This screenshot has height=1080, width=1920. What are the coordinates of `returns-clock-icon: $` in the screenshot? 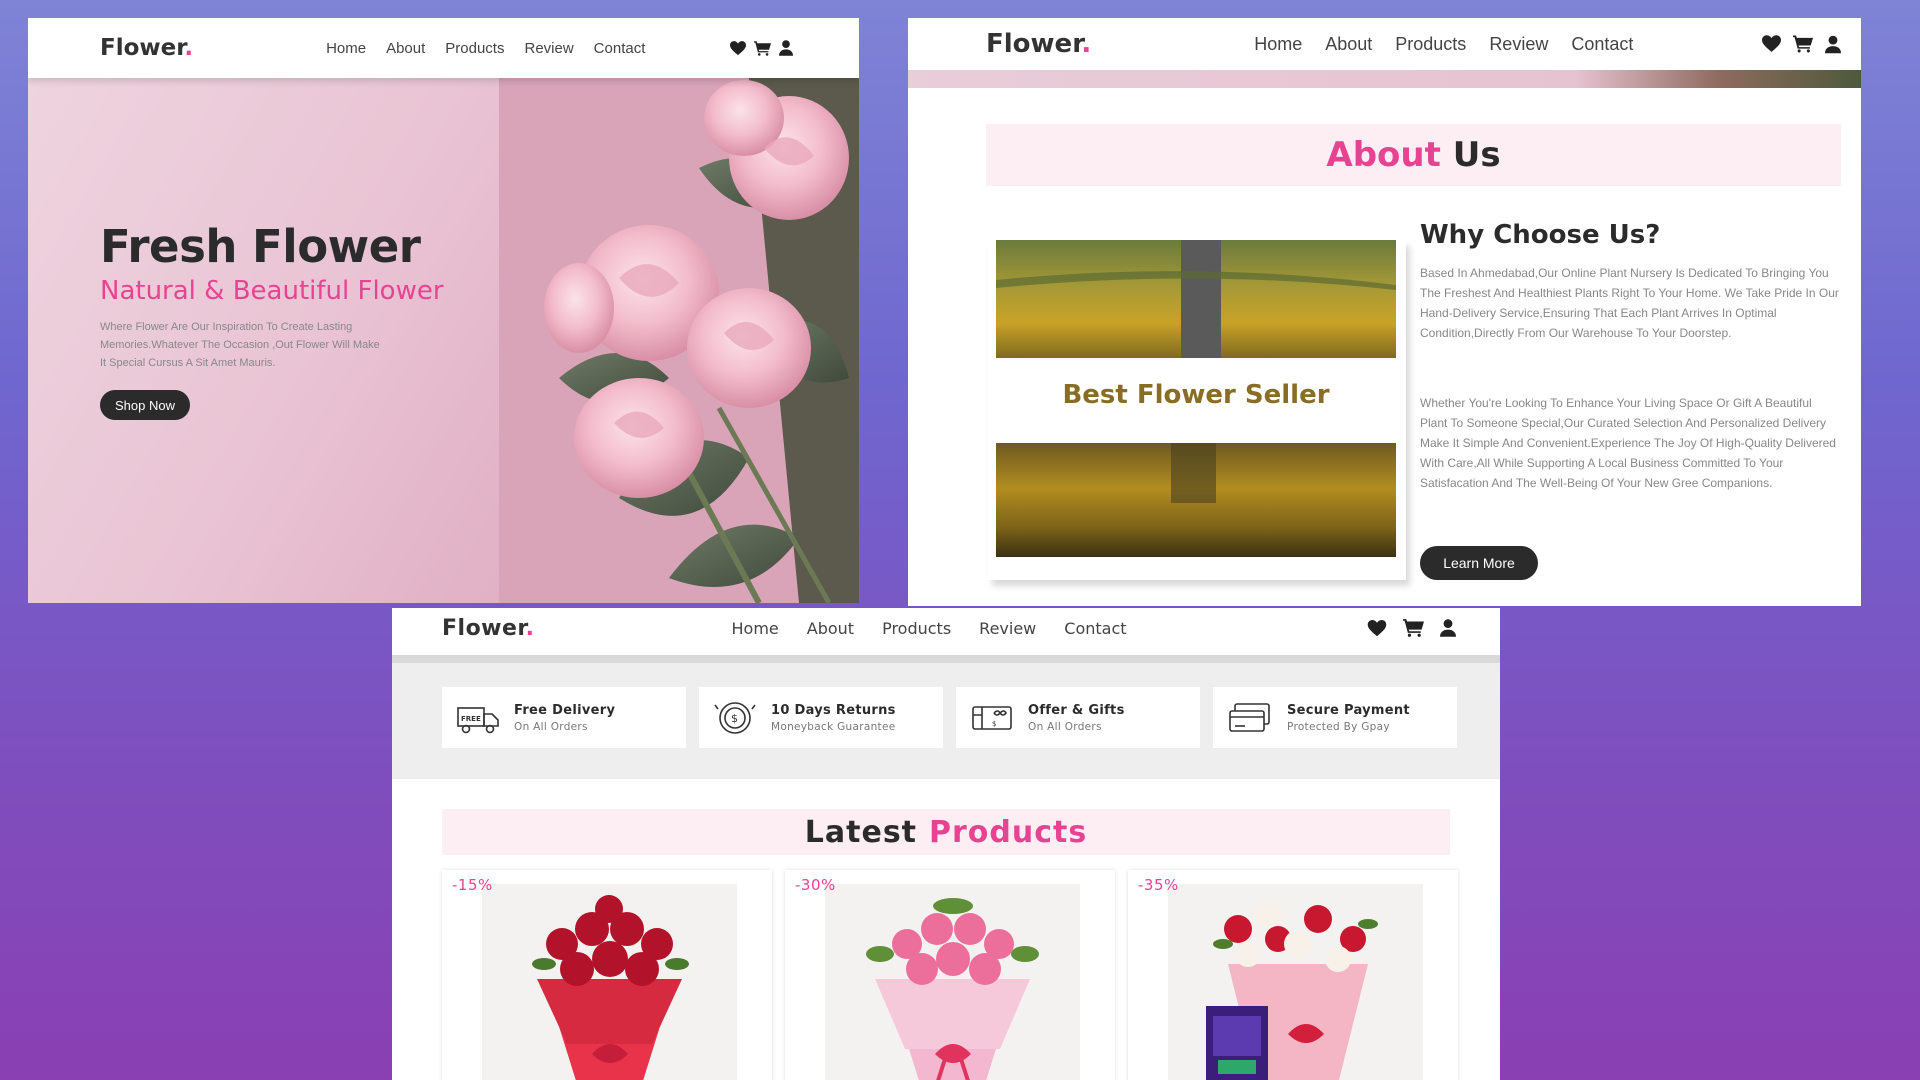 It's located at (735, 717).